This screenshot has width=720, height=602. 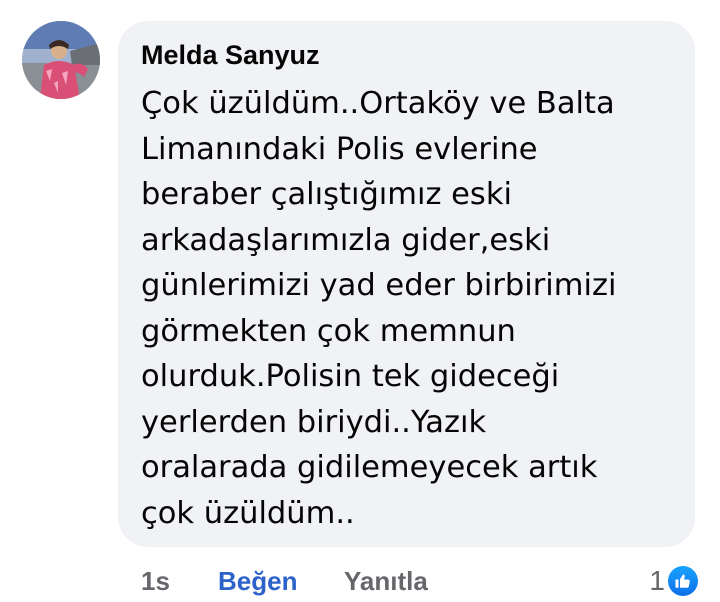 I want to click on comment-line: Çok üzüldüm..Ortaköy ve Balta, so click(x=378, y=103).